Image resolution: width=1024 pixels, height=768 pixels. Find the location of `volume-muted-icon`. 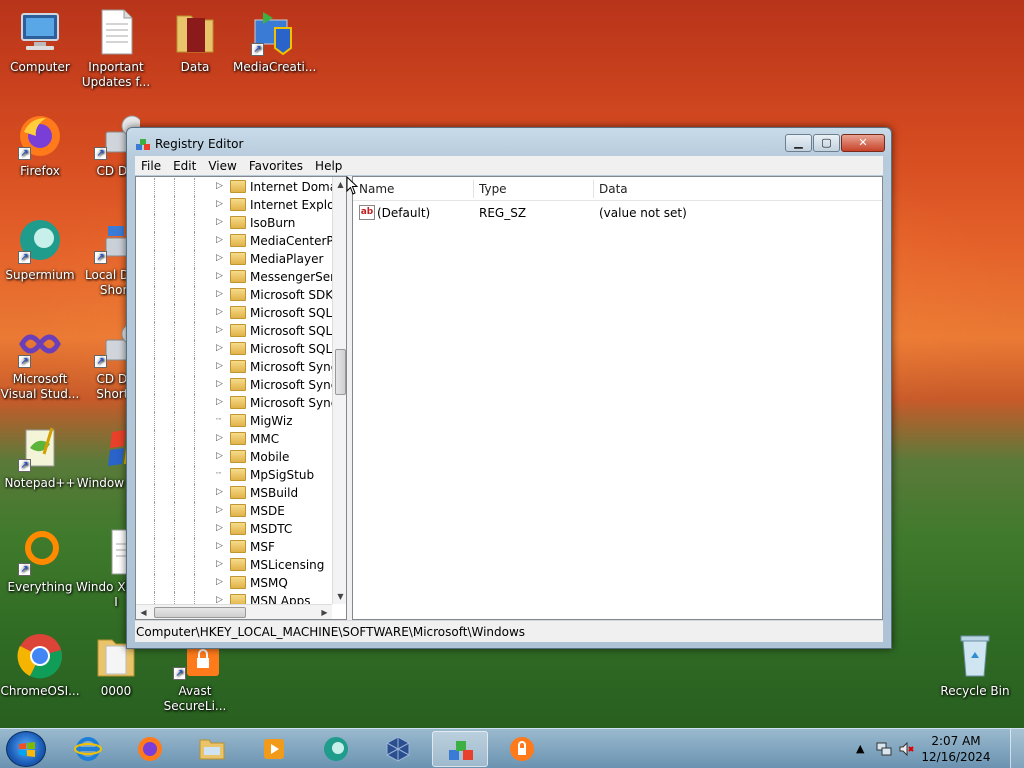

volume-muted-icon is located at coordinates (906, 749).